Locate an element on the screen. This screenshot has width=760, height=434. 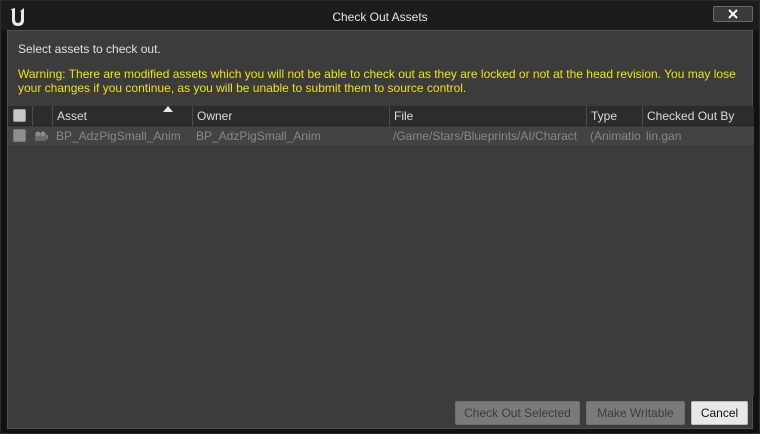
close-button is located at coordinates (733, 14).